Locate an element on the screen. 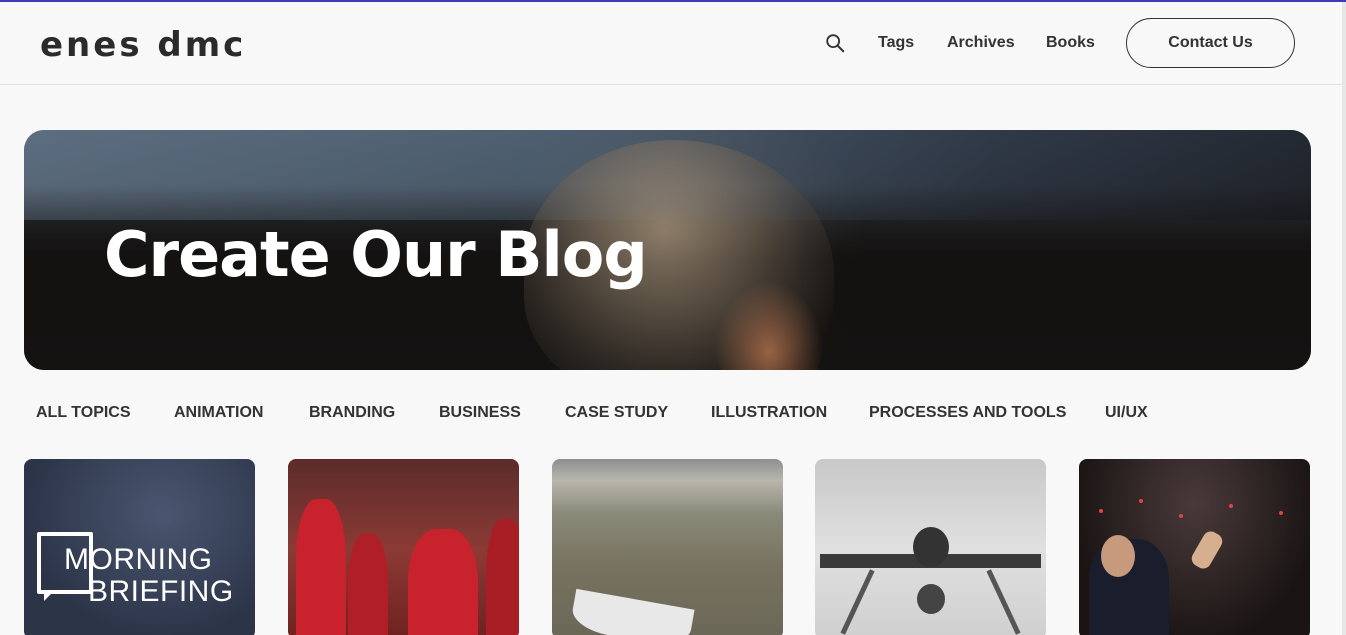 This screenshot has width=1346, height=635. topic-illustration: ILLUSTRATION is located at coordinates (769, 413).